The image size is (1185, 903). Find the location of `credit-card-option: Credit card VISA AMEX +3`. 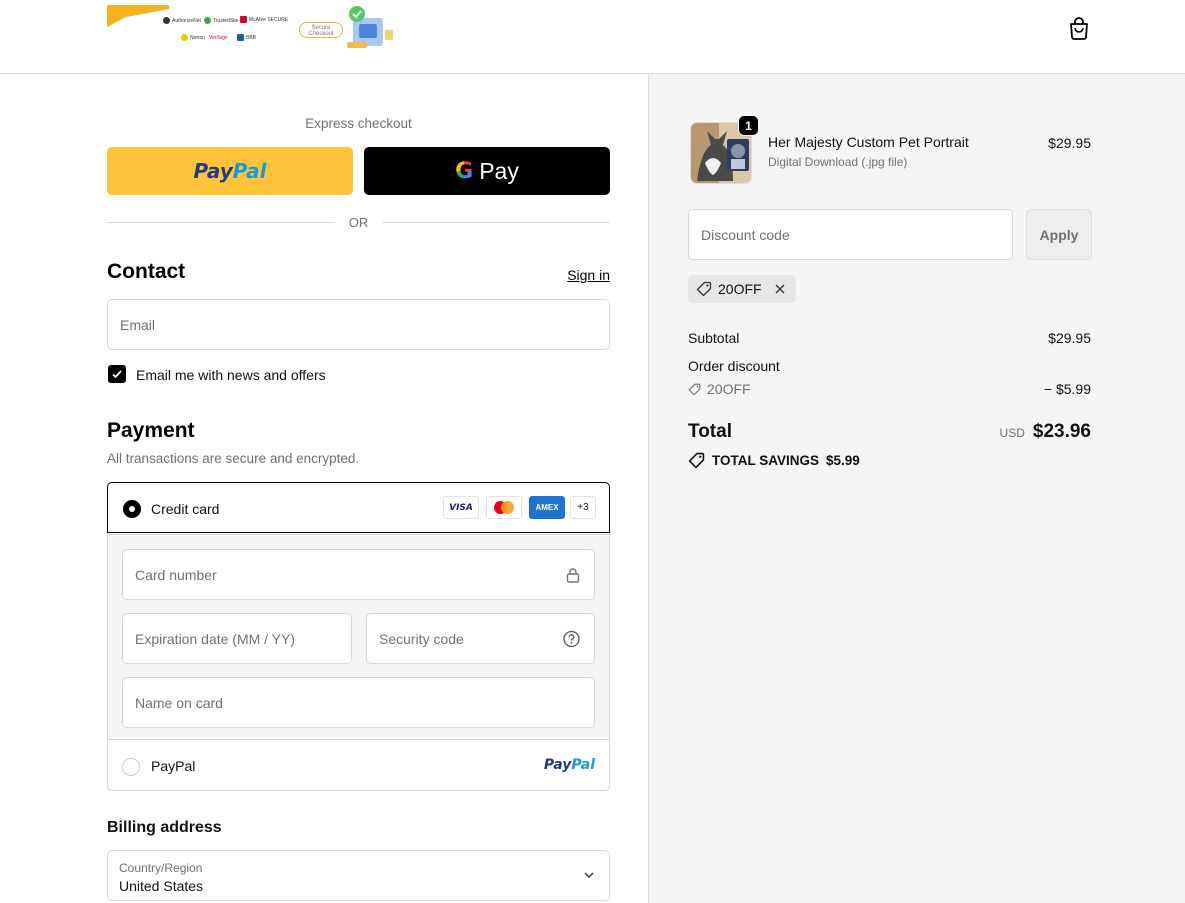

credit-card-option: Credit card VISA AMEX +3 is located at coordinates (358, 507).